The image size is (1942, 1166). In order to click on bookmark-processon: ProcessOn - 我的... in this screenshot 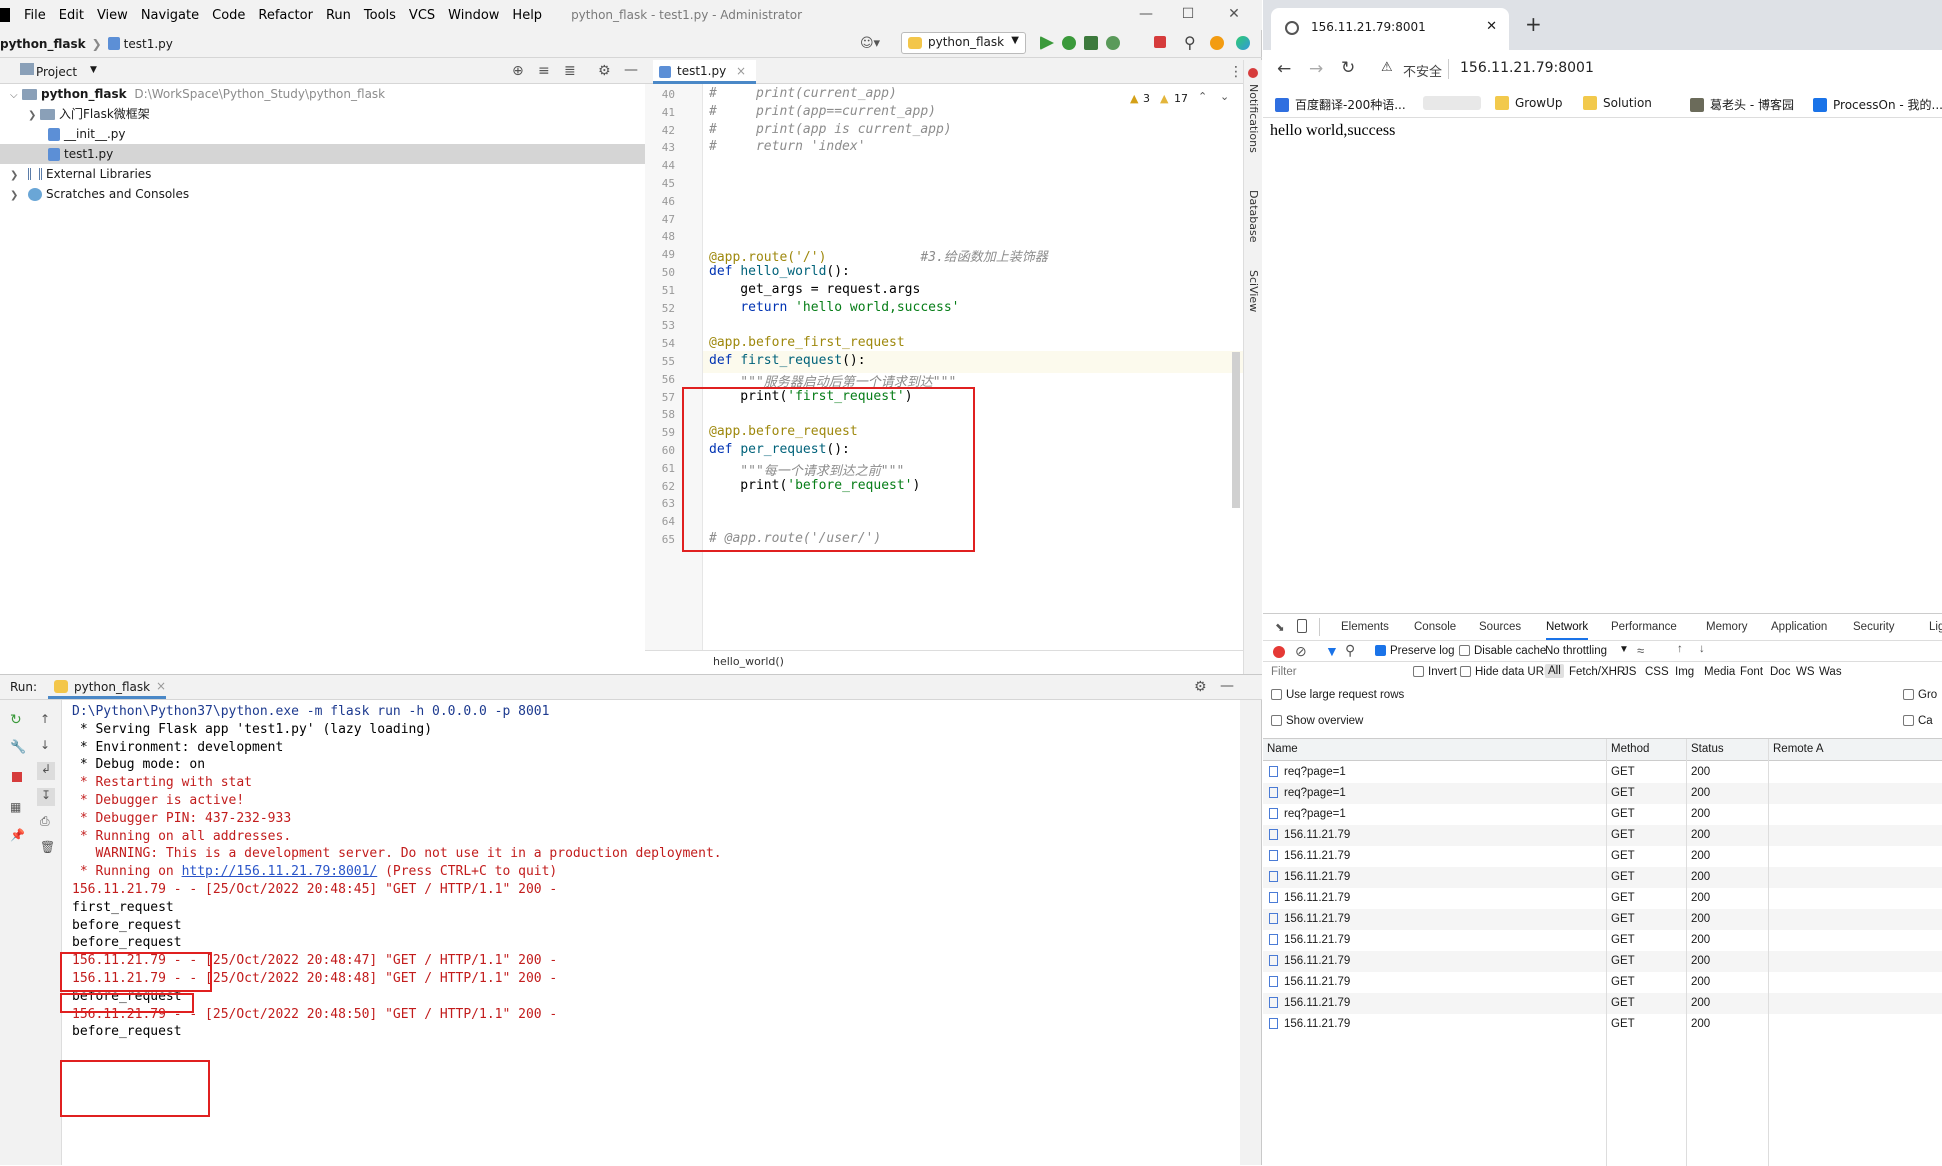, I will do `click(1877, 104)`.